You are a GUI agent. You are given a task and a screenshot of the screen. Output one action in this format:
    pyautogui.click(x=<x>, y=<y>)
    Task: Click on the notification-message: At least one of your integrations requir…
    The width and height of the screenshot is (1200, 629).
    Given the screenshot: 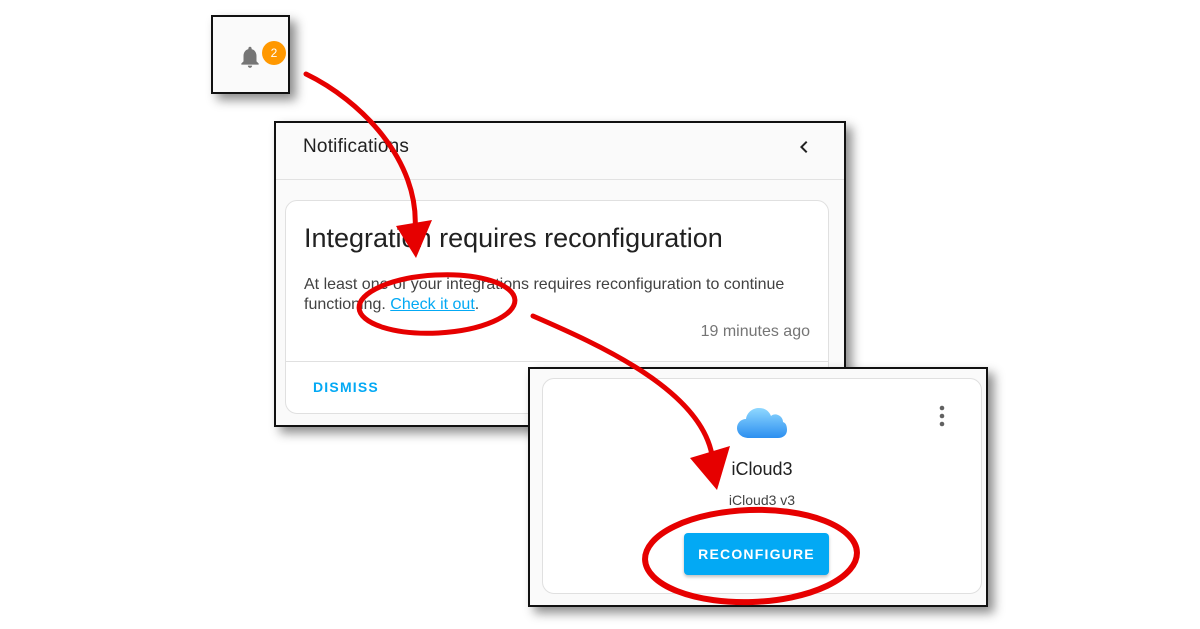 What is the action you would take?
    pyautogui.click(x=559, y=295)
    